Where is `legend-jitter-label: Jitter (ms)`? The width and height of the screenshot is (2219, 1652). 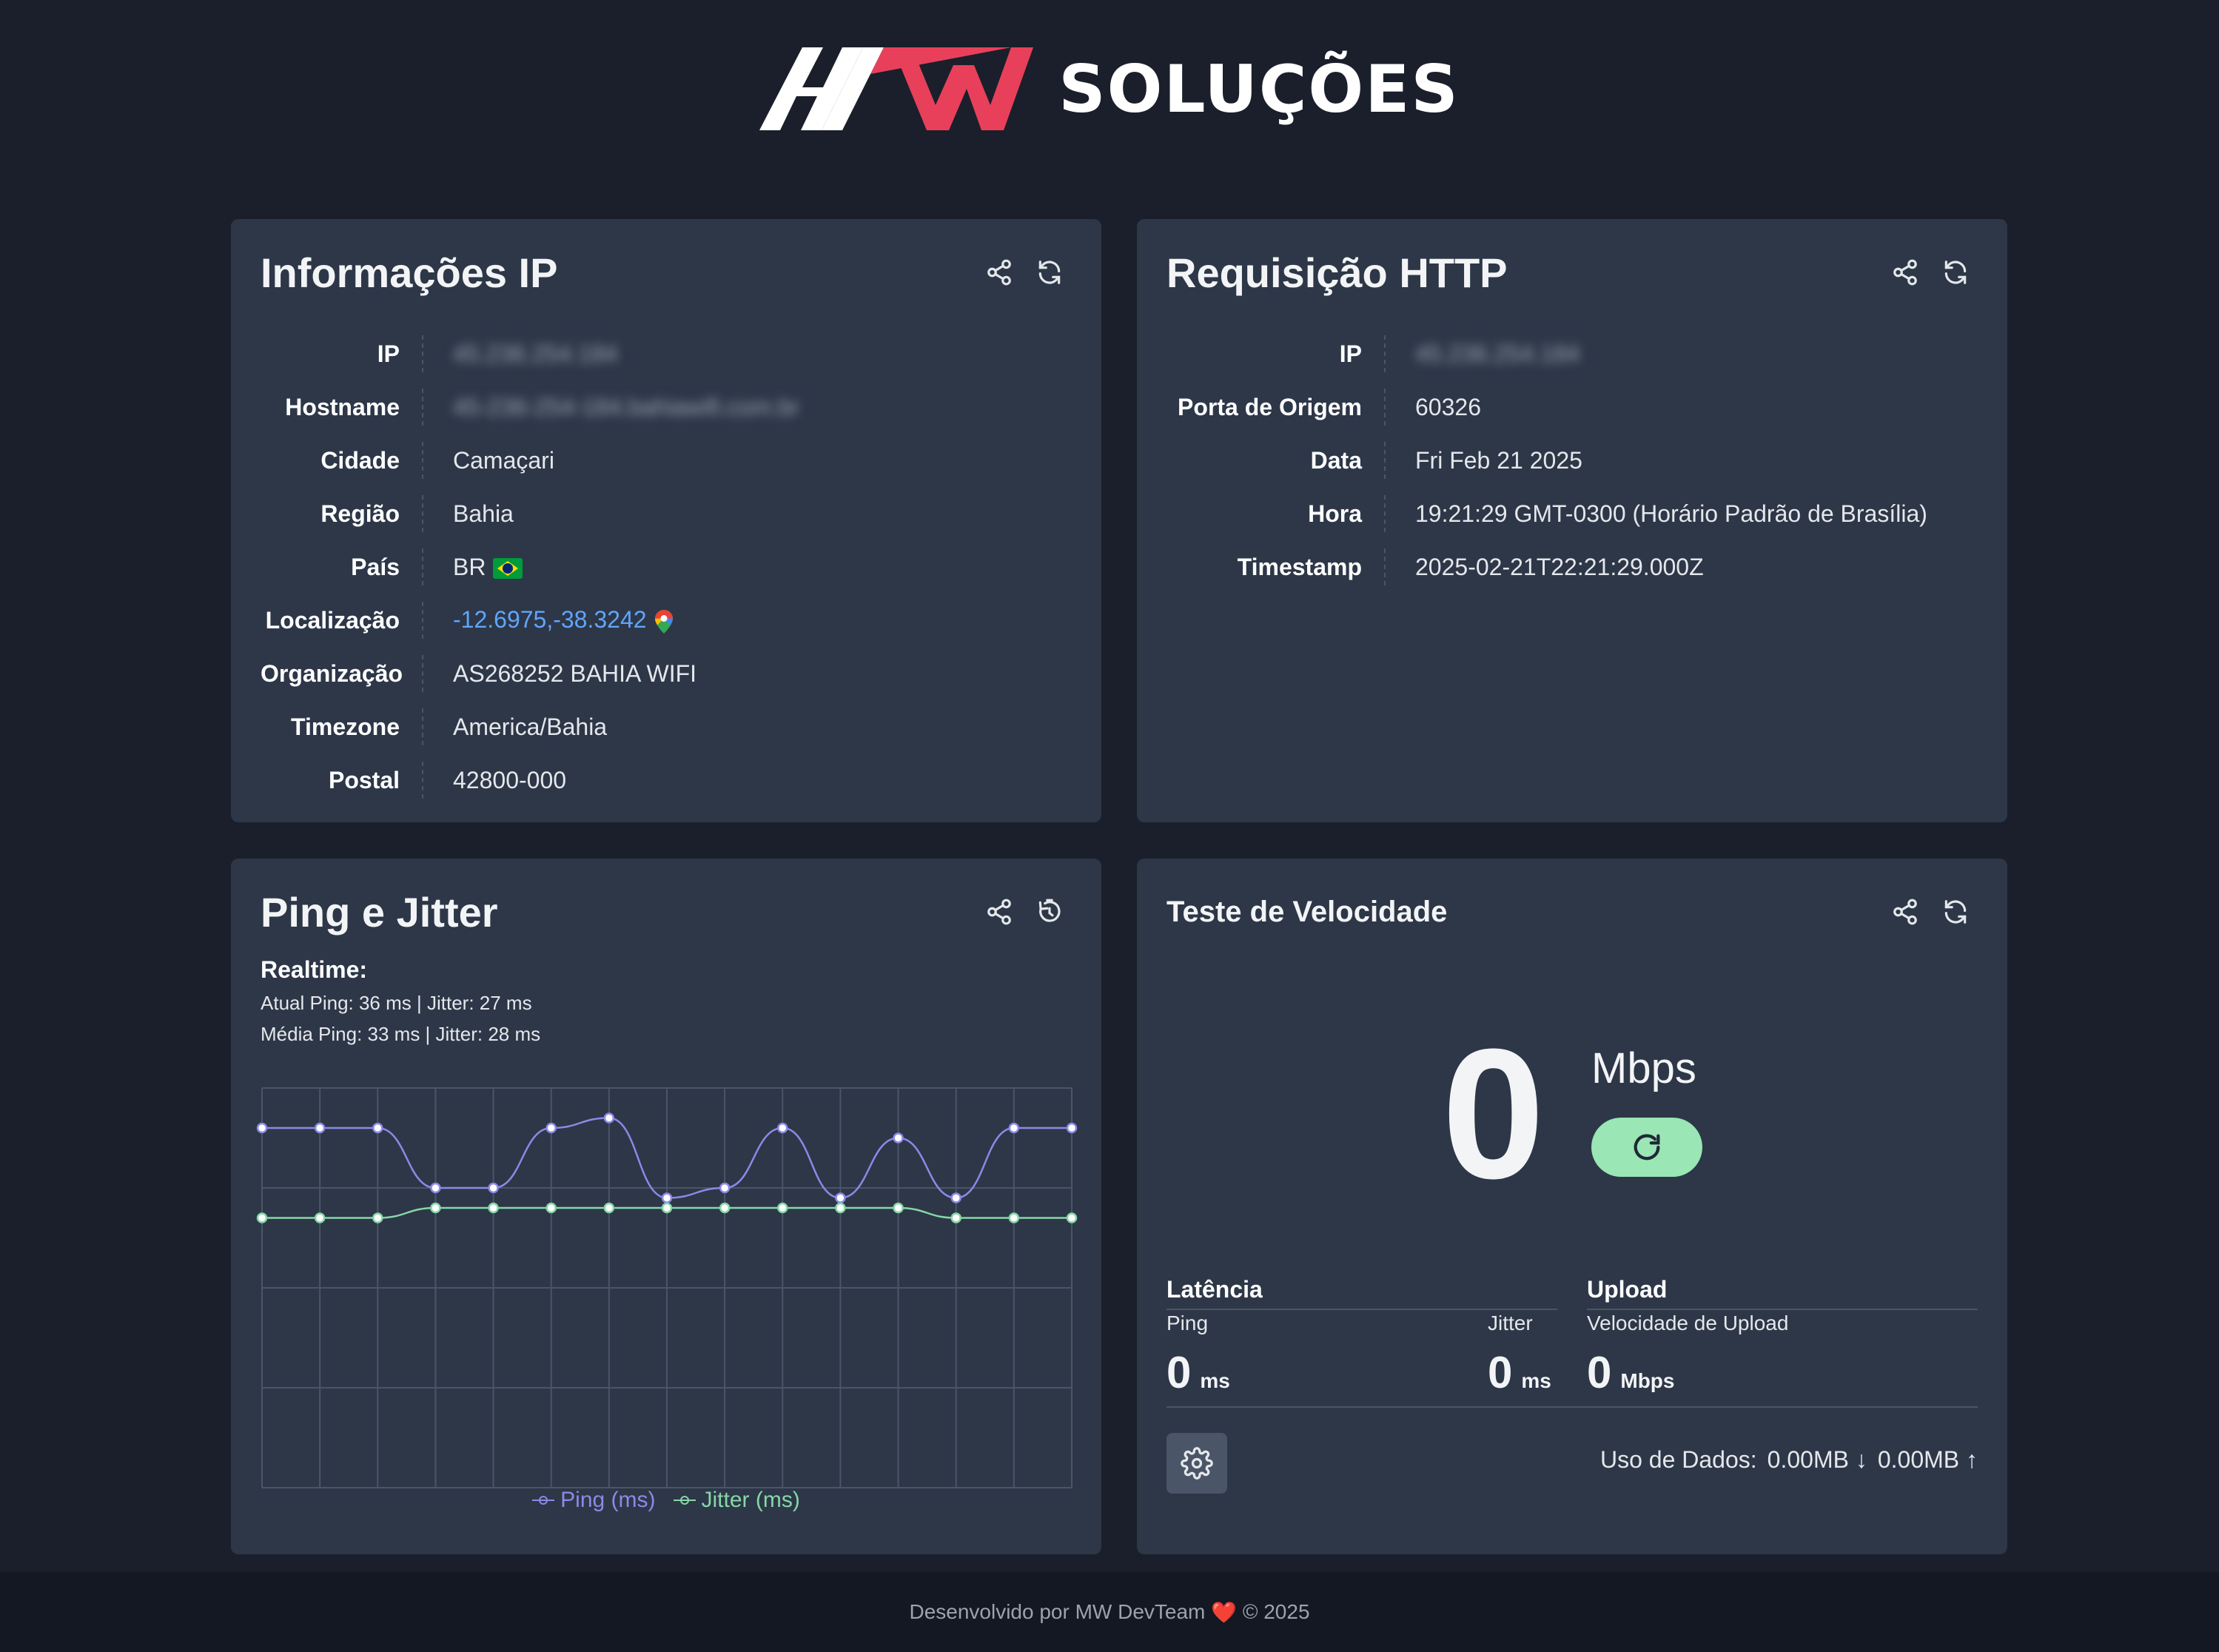
legend-jitter-label: Jitter (ms) is located at coordinates (750, 1500).